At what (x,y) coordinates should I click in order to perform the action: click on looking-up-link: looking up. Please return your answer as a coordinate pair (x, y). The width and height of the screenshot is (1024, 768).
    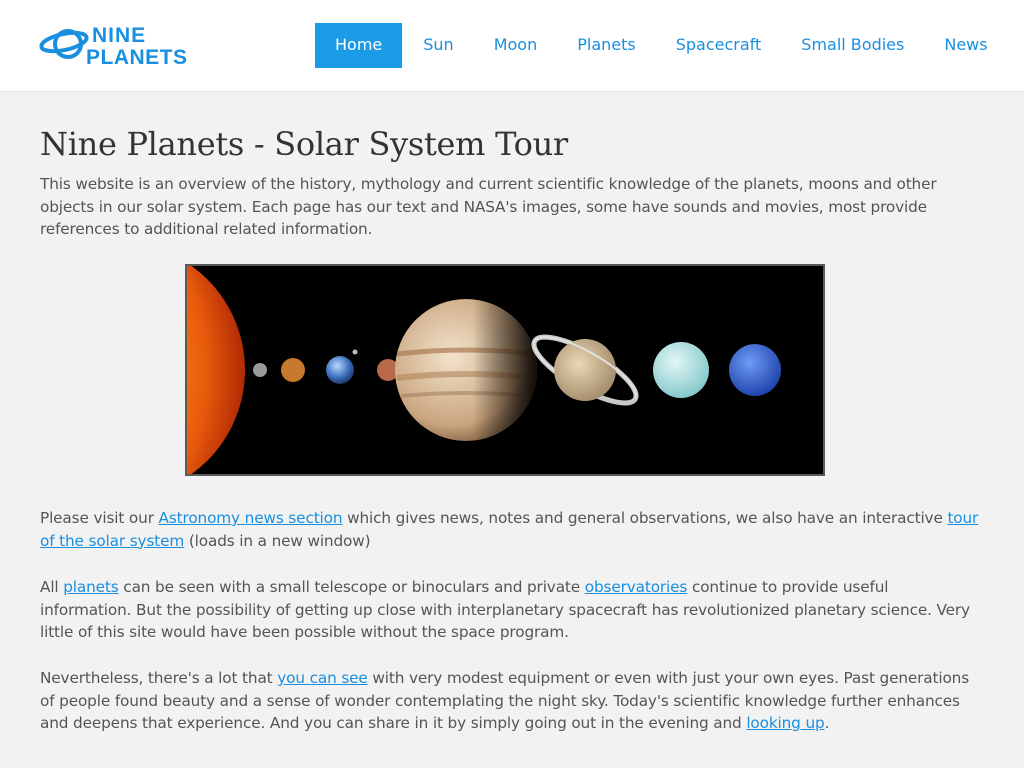
    Looking at the image, I should click on (785, 723).